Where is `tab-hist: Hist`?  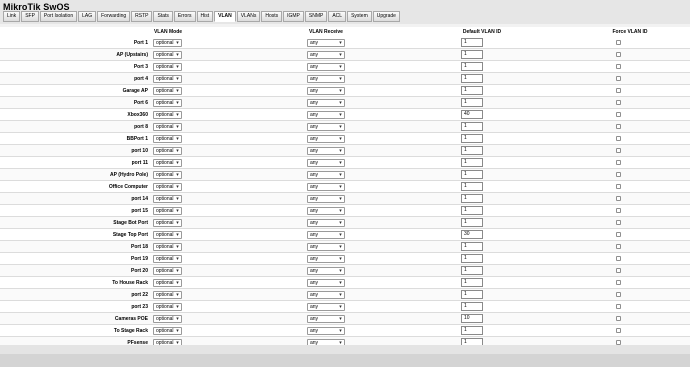 tab-hist: Hist is located at coordinates (205, 16).